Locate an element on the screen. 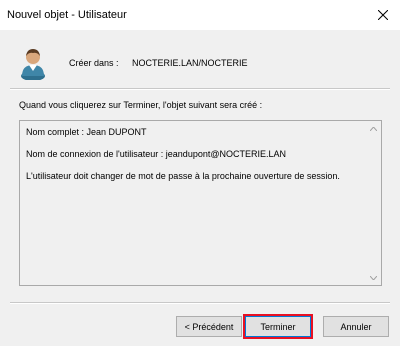 This screenshot has width=400, height=346. vertical-scrollbar is located at coordinates (373, 203).